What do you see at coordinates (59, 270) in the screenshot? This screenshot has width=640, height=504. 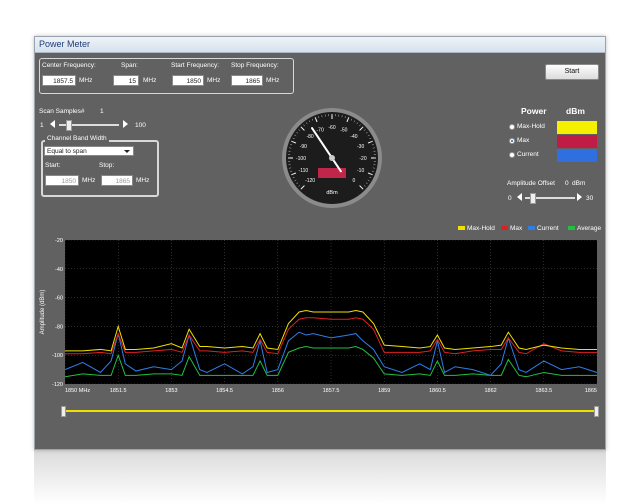 I see `y-tick-label: -40` at bounding box center [59, 270].